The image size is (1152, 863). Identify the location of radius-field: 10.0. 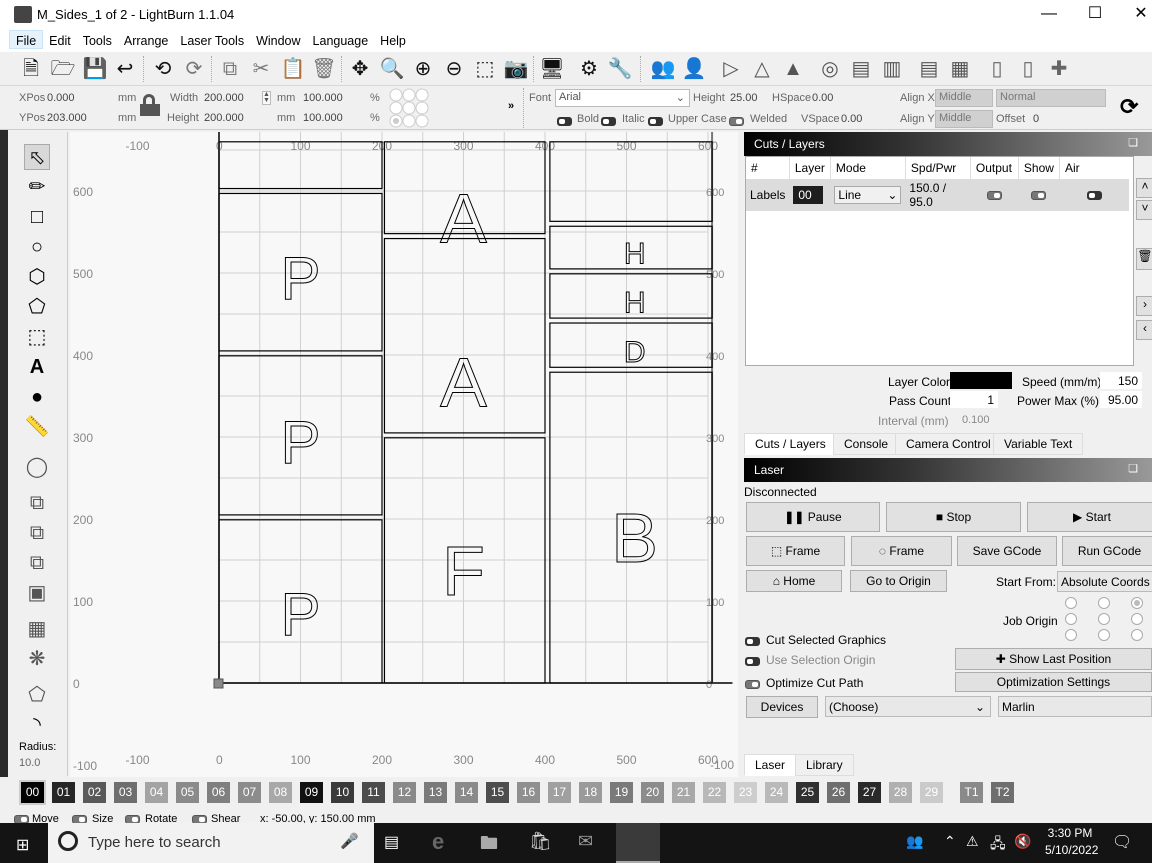
(29, 763).